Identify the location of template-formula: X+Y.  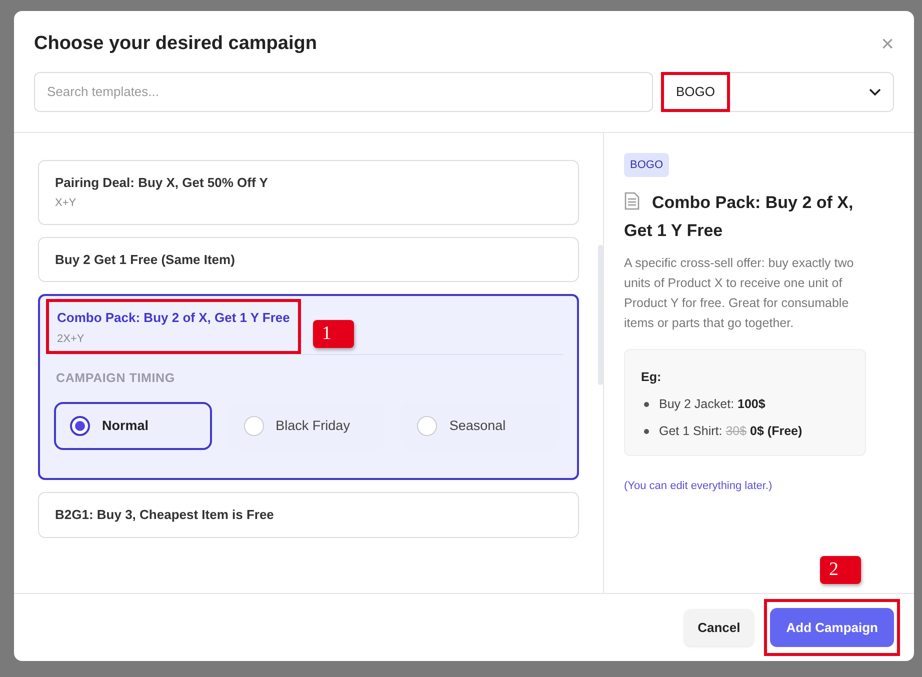
(66, 204).